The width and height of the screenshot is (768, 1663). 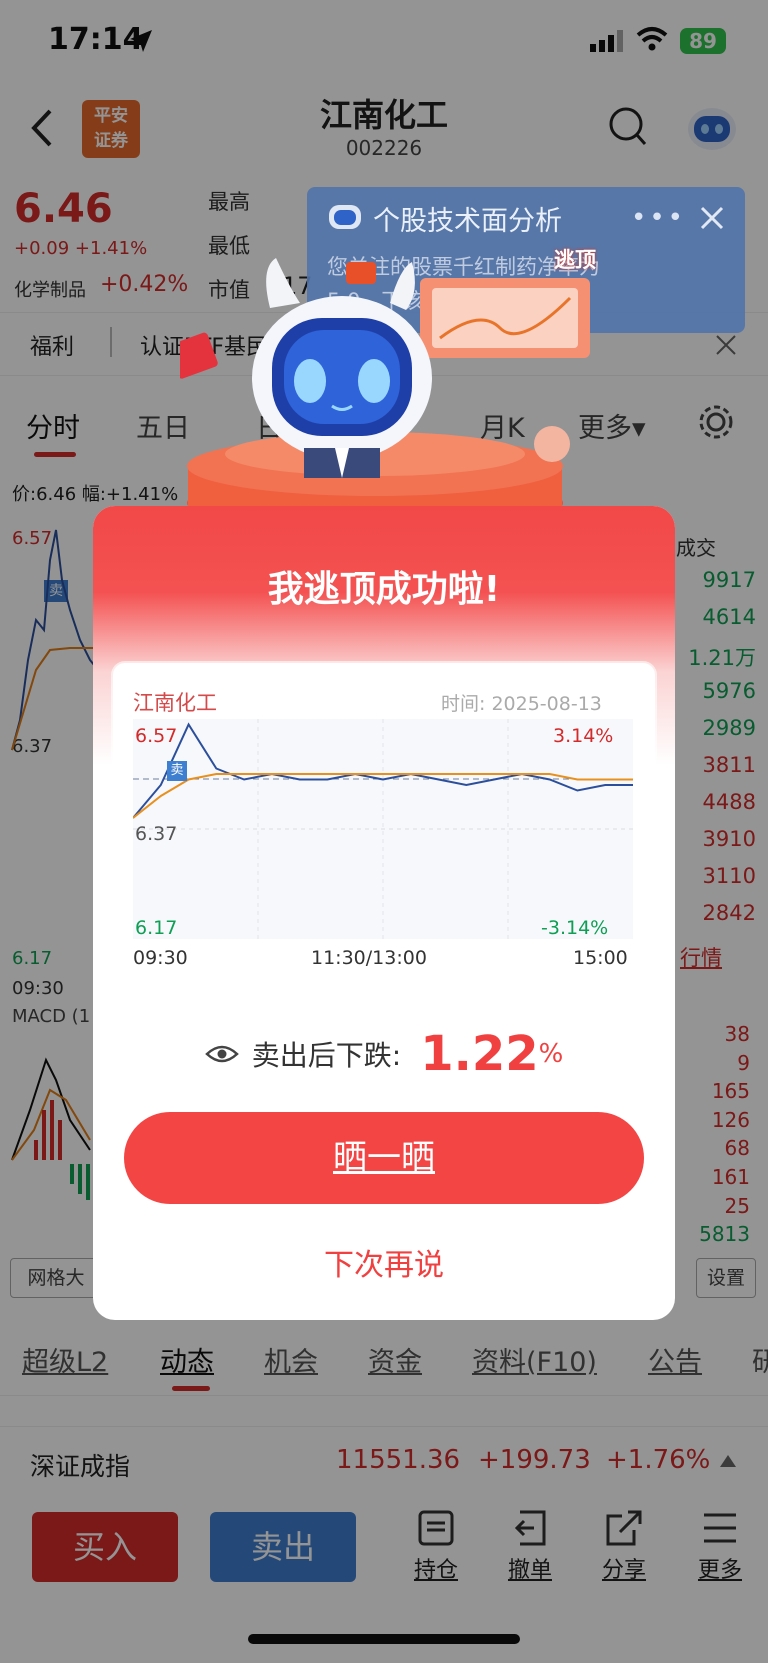 I want to click on robot-icon, so click(x=345, y=217).